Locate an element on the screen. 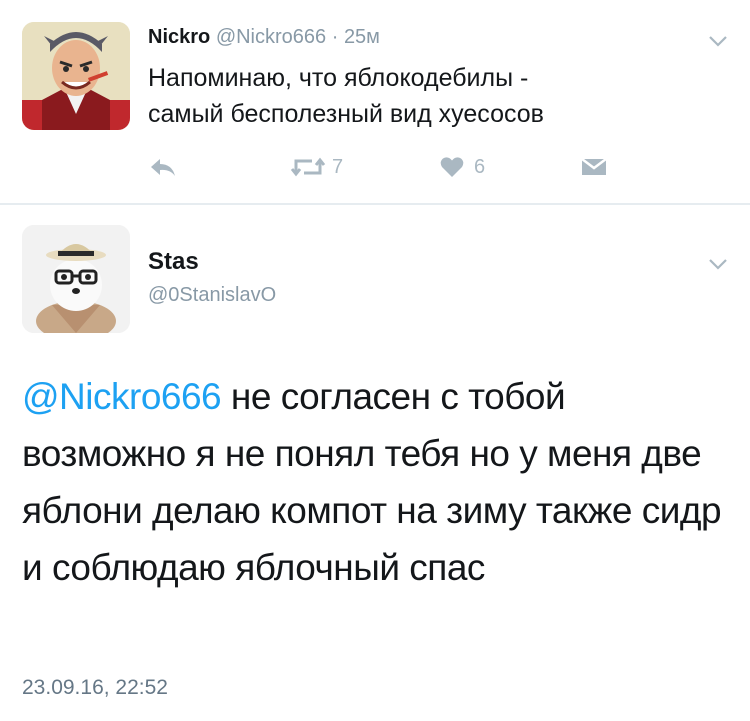 This screenshot has height=721, width=750. avatar-cartoon-man-image is located at coordinates (76, 76).